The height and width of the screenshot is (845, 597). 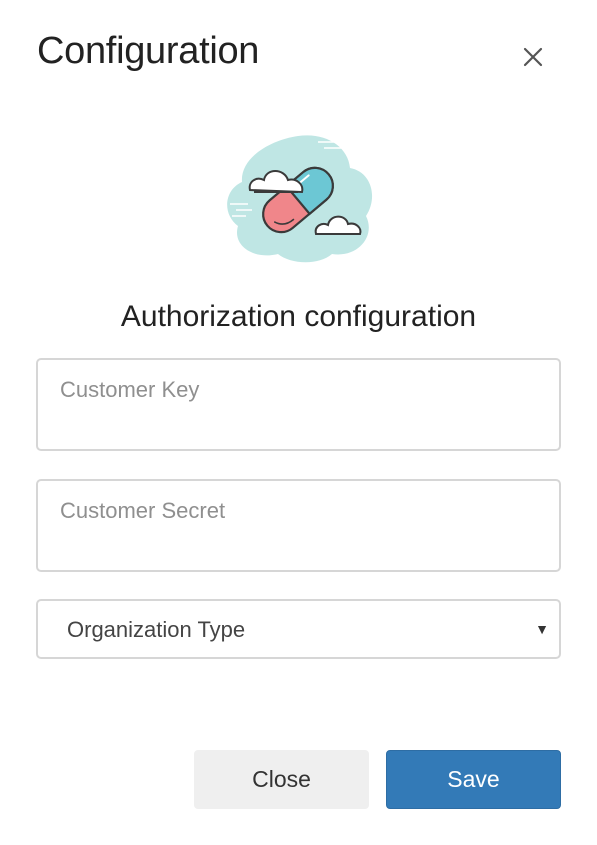 I want to click on pill-with-clouds-icon, so click(x=300, y=199).